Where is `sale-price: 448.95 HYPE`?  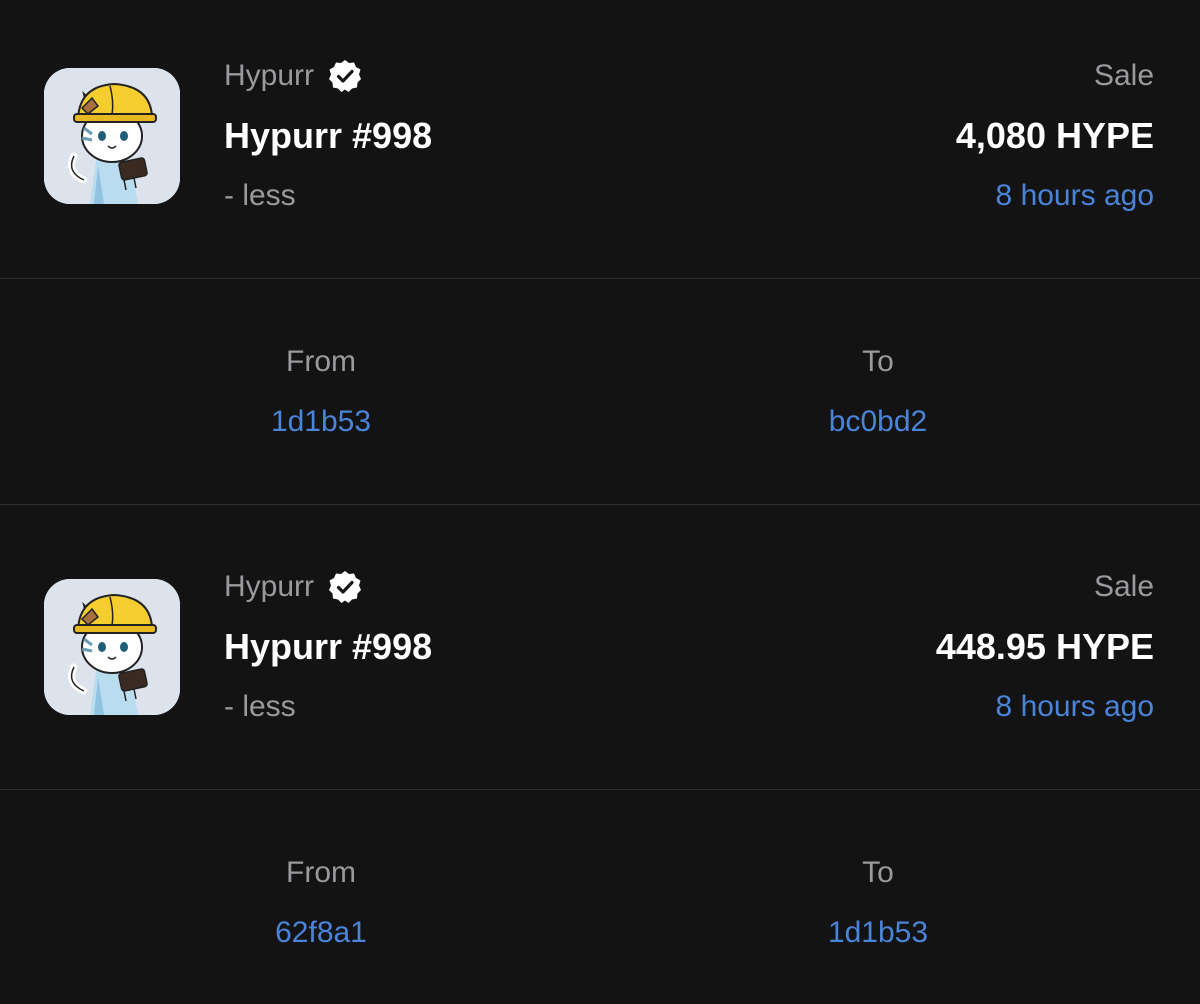
sale-price: 448.95 HYPE is located at coordinates (1044, 646).